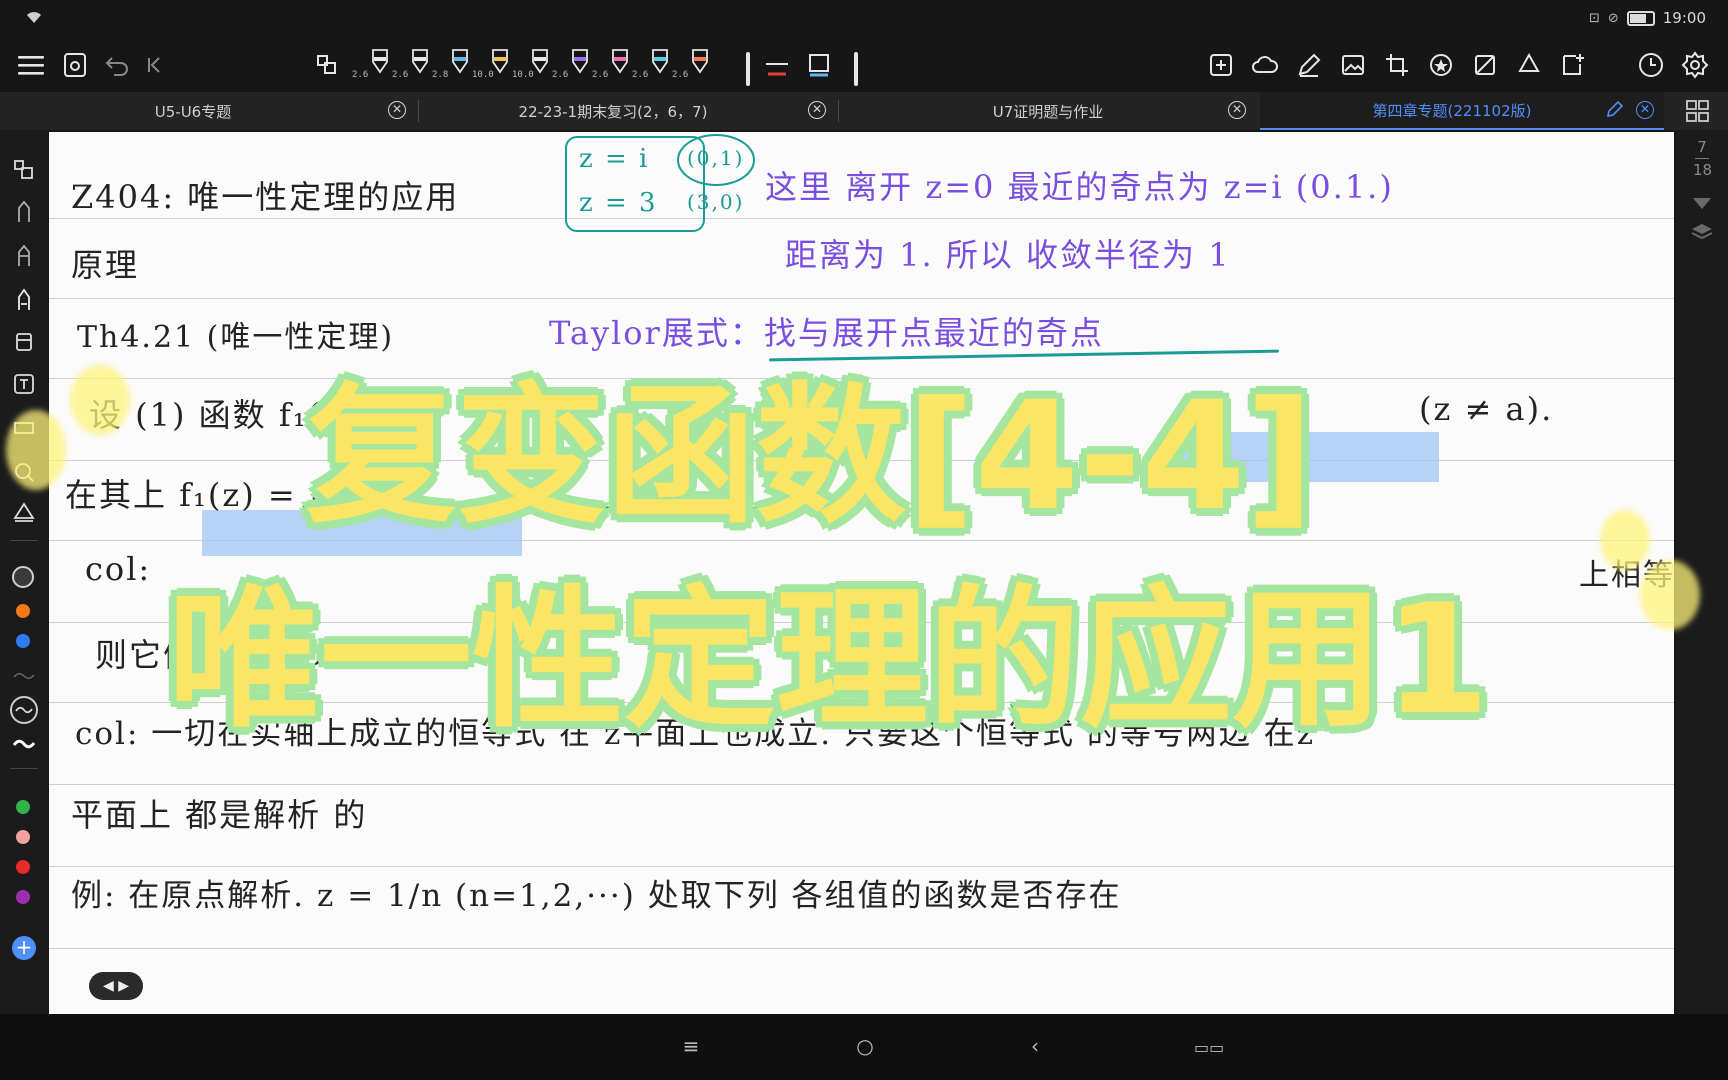 This screenshot has width=1728, height=1080. I want to click on shape-recognize-icon, so click(24, 512).